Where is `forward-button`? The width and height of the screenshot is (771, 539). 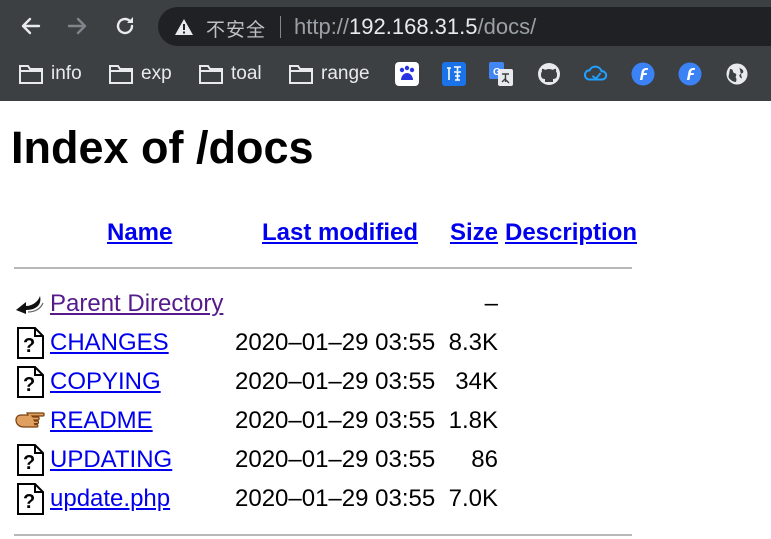 forward-button is located at coordinates (77, 26).